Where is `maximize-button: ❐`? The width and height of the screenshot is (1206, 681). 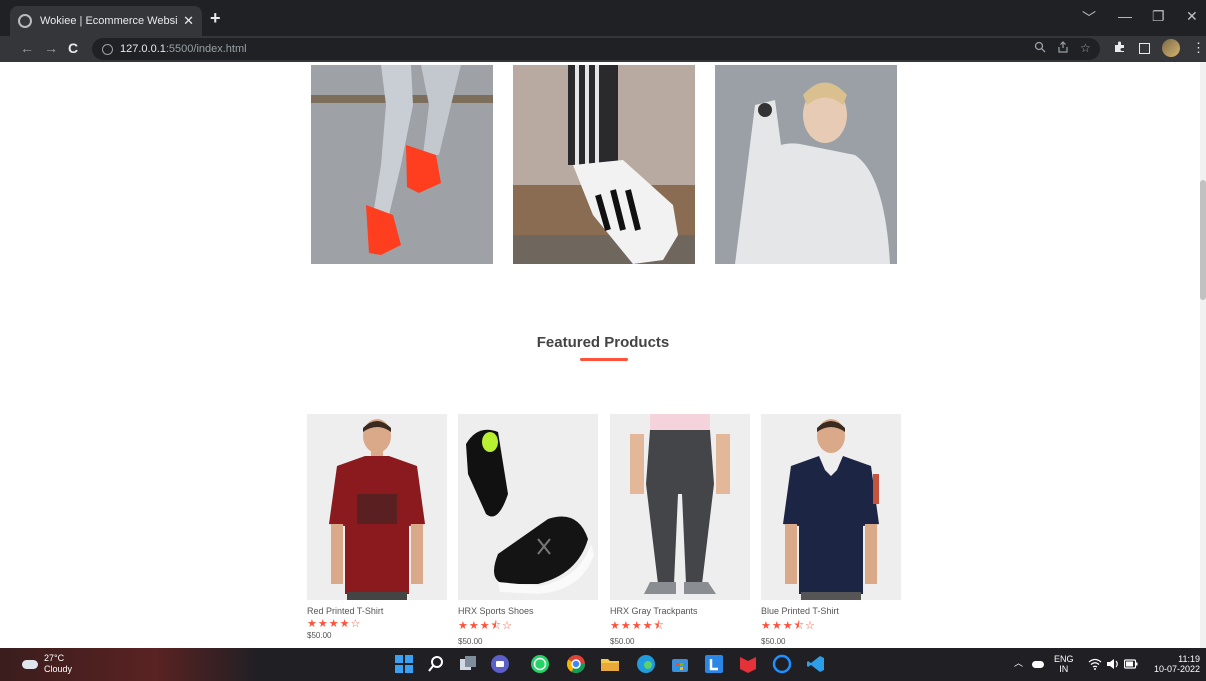
maximize-button: ❐ is located at coordinates (1158, 16).